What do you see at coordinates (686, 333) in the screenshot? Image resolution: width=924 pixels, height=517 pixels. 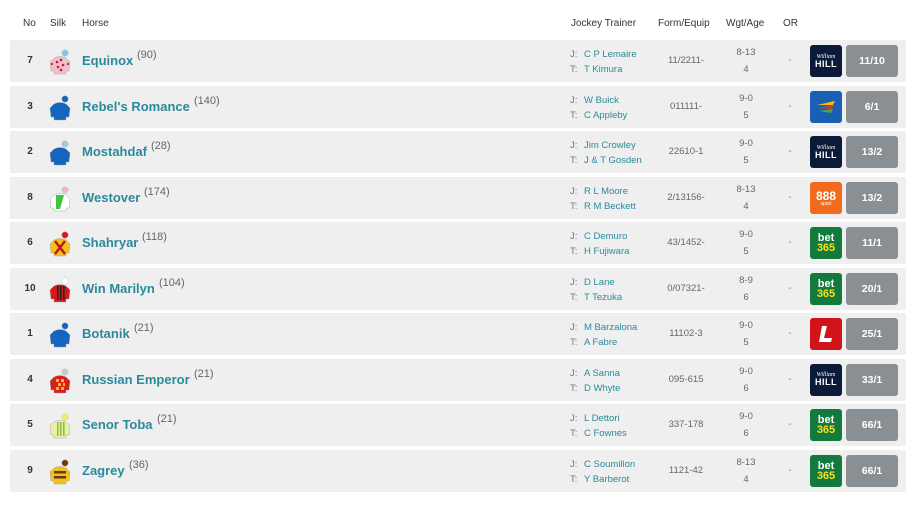 I see `form-figures: 11102-3` at bounding box center [686, 333].